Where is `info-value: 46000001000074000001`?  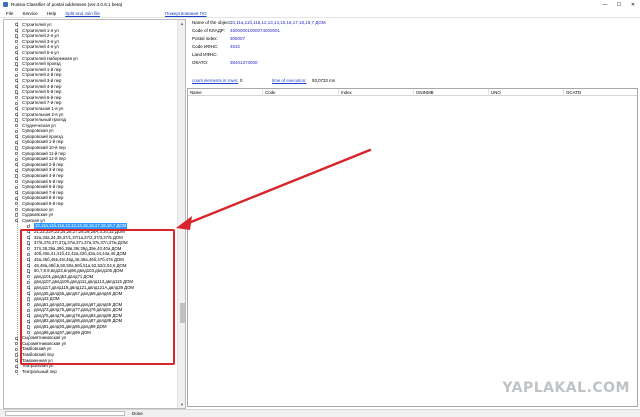 info-value: 46000001000074000001 is located at coordinates (255, 30).